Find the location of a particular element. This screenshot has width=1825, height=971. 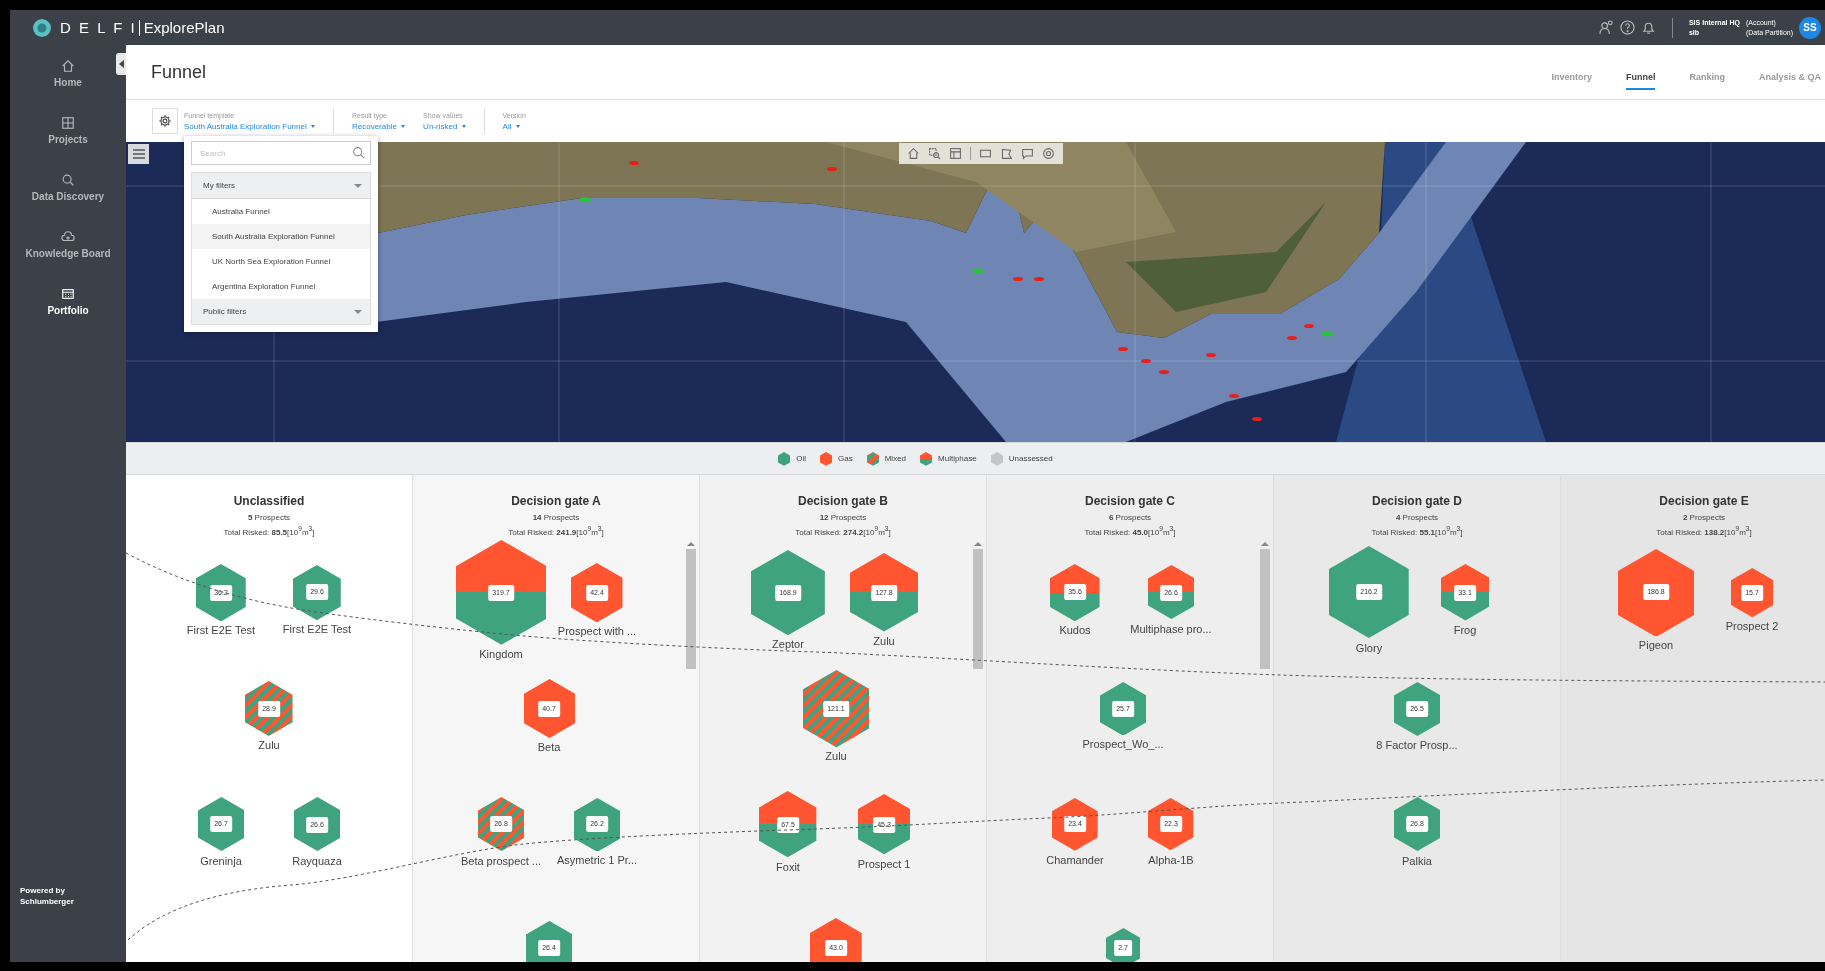

filter-group-header: My filters is located at coordinates (281, 186).